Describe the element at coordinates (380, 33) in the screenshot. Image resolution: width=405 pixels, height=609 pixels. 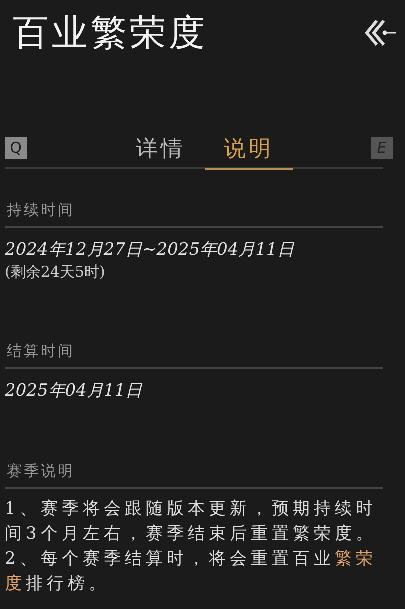
I see `back-icon` at that location.